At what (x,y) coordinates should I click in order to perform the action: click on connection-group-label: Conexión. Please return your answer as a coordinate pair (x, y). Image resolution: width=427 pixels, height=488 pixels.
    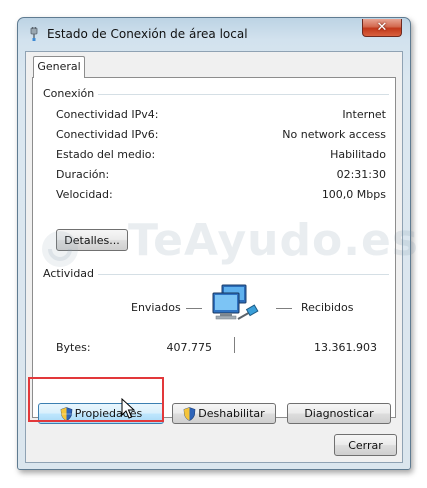
    Looking at the image, I should click on (71, 93).